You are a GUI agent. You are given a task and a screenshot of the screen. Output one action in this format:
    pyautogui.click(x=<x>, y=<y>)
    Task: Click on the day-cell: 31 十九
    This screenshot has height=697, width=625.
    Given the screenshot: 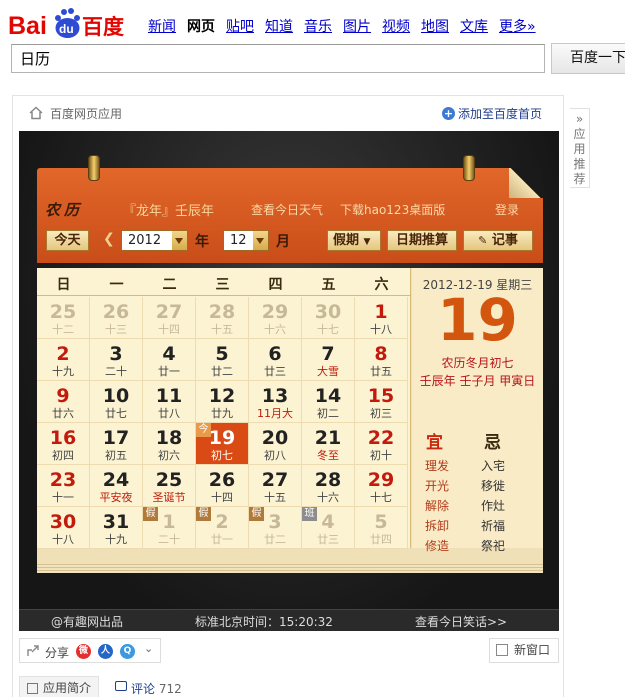 What is the action you would take?
    pyautogui.click(x=116, y=528)
    